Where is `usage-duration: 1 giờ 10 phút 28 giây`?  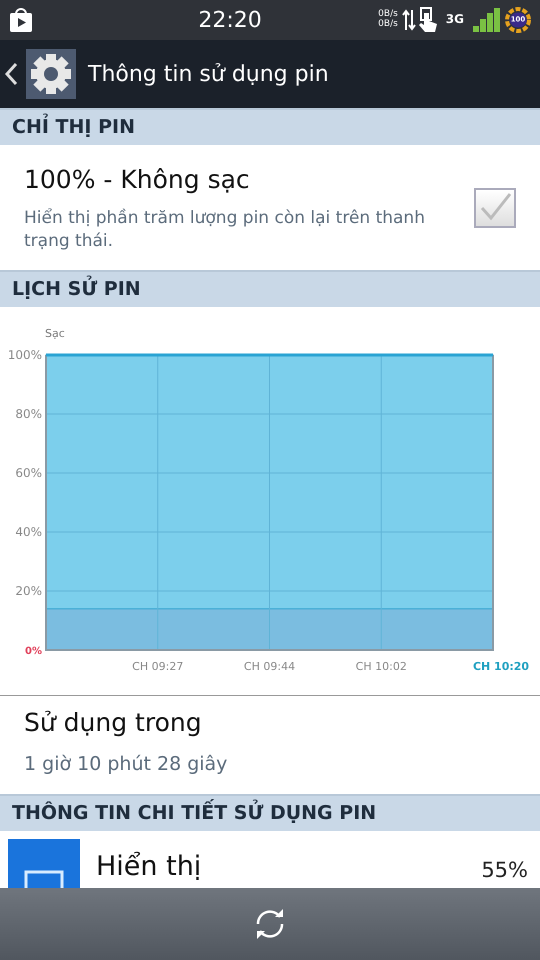 usage-duration: 1 giờ 10 phút 28 giây is located at coordinates (126, 764).